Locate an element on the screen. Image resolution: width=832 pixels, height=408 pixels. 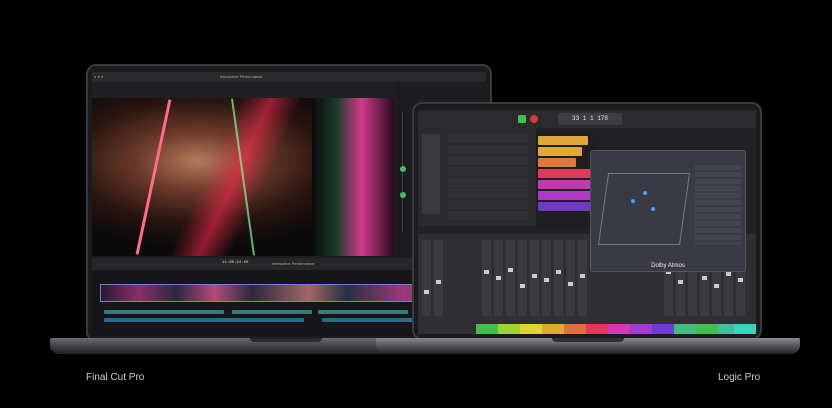
control-bar: 33 1 1 178 is located at coordinates (587, 119).